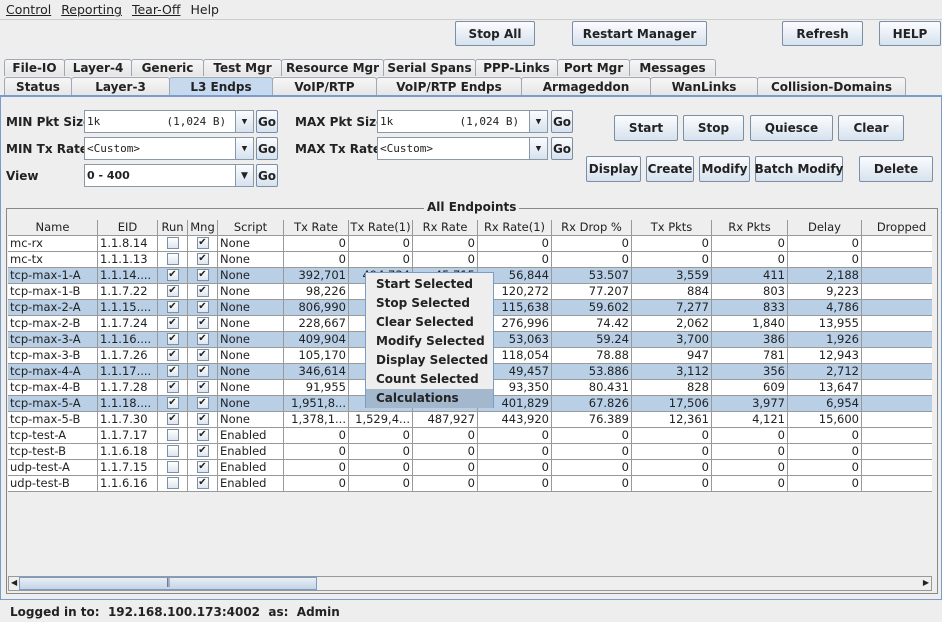  Describe the element at coordinates (646, 128) in the screenshot. I see `start-button: Start` at that location.